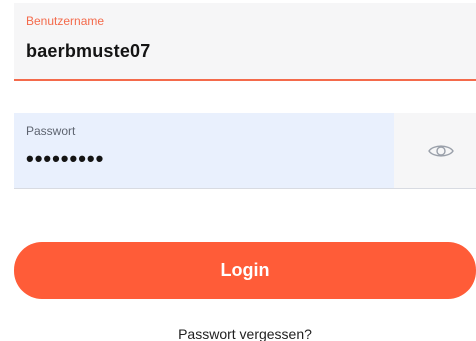 The image size is (476, 341). Describe the element at coordinates (65, 21) in the screenshot. I see `username-label: Benutzername` at that location.